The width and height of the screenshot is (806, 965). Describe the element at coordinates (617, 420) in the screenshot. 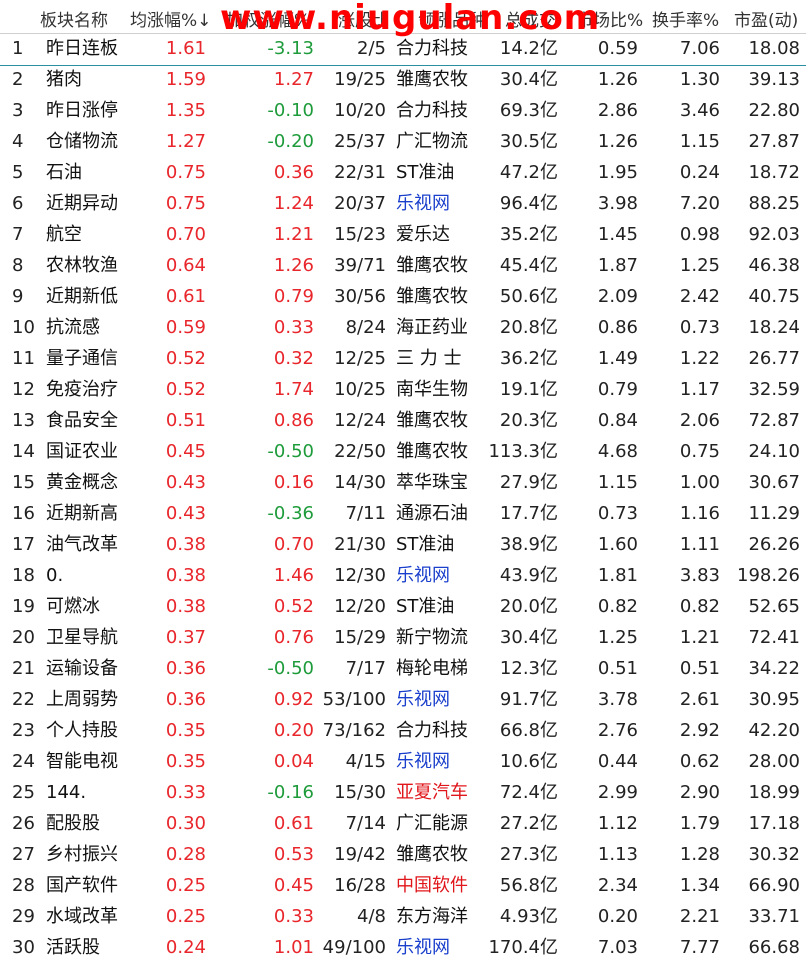

I see `cell-market-ratio: 0.84` at that location.